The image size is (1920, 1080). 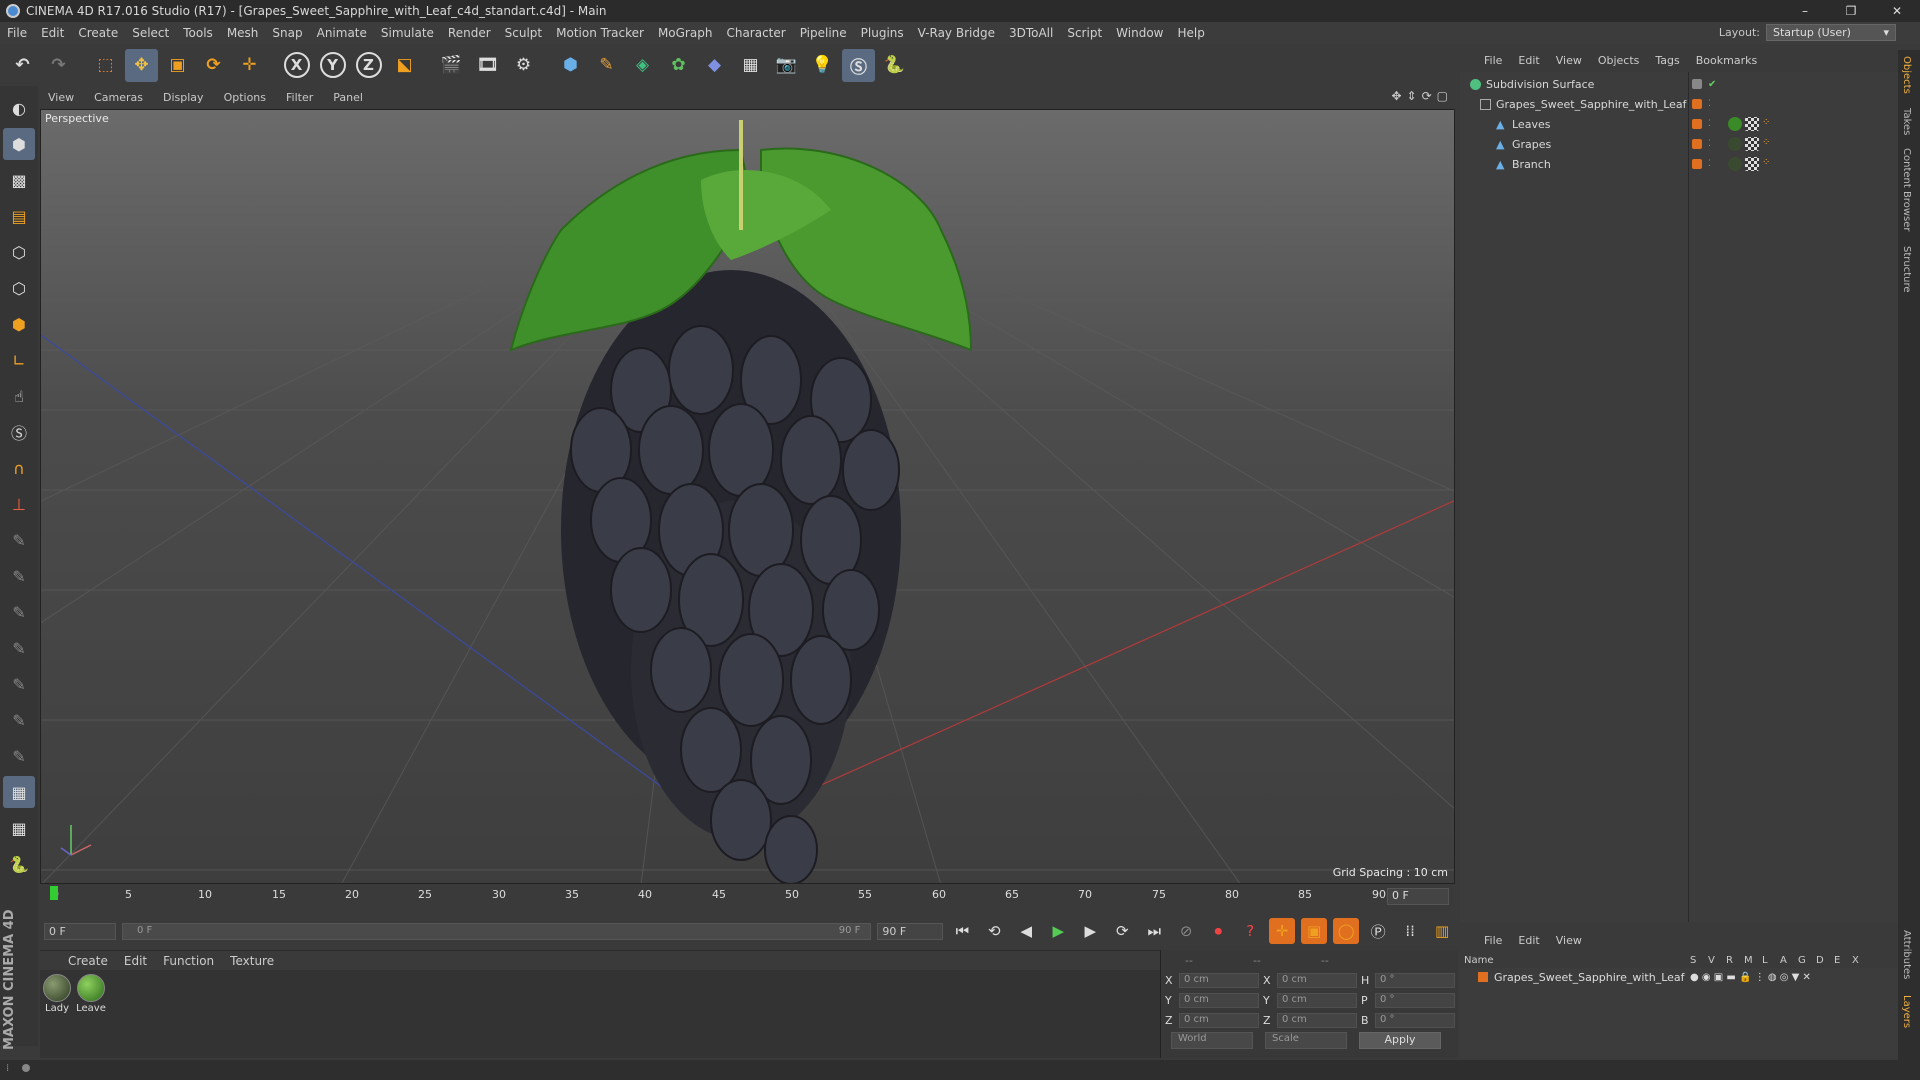 I want to click on object-row: Subdivision Surface ✔, so click(x=1679, y=84).